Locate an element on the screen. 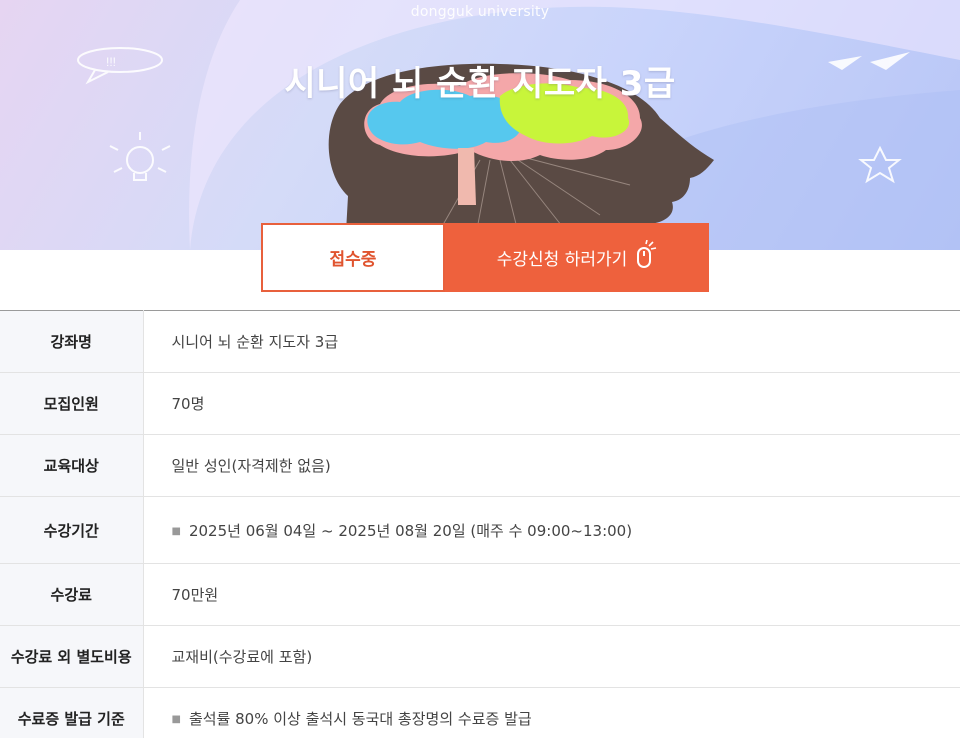  table-row: 수강료 70만원 is located at coordinates (480, 594).